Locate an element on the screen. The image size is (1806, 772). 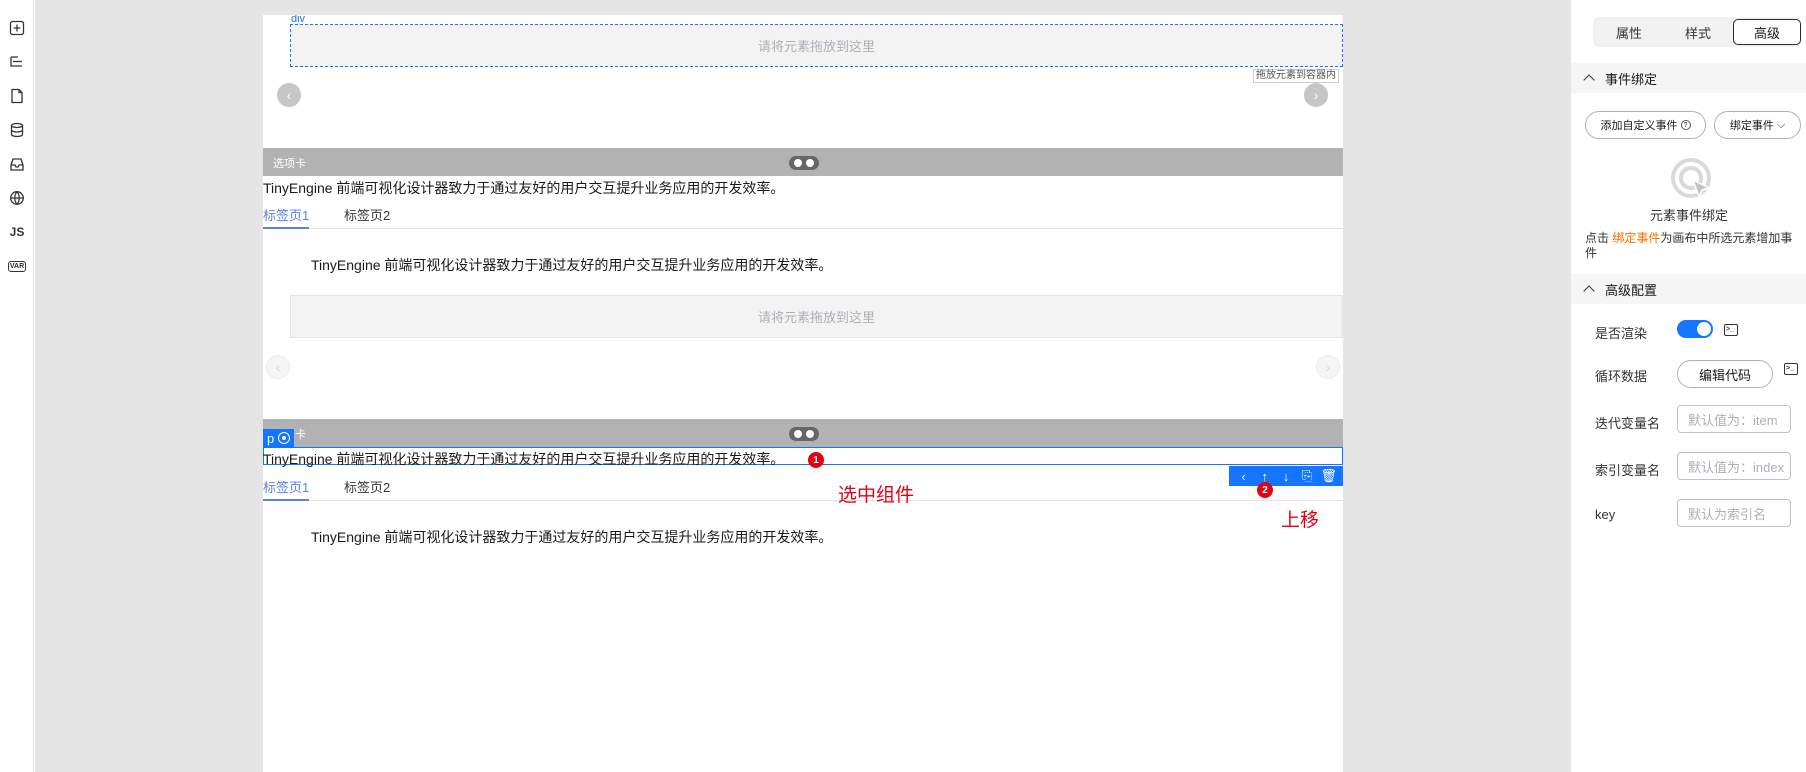
desc-prefix: 点击 is located at coordinates (1599, 238).